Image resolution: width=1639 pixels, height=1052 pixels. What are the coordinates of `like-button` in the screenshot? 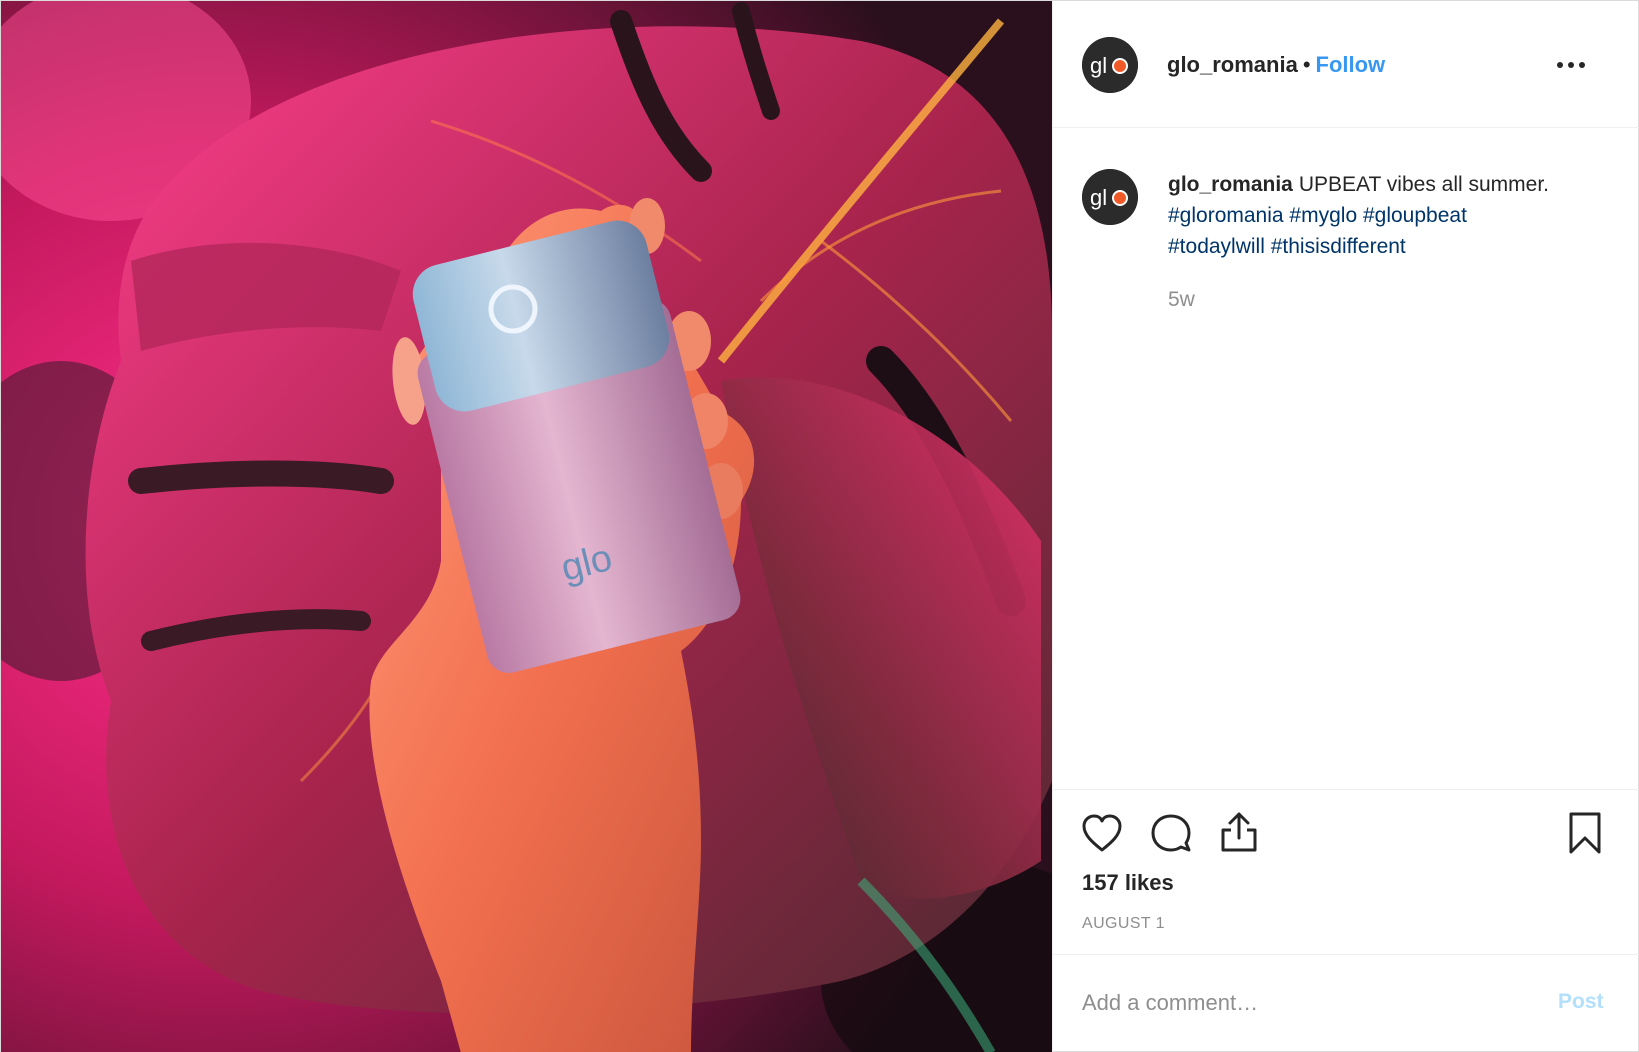 It's located at (1102, 834).